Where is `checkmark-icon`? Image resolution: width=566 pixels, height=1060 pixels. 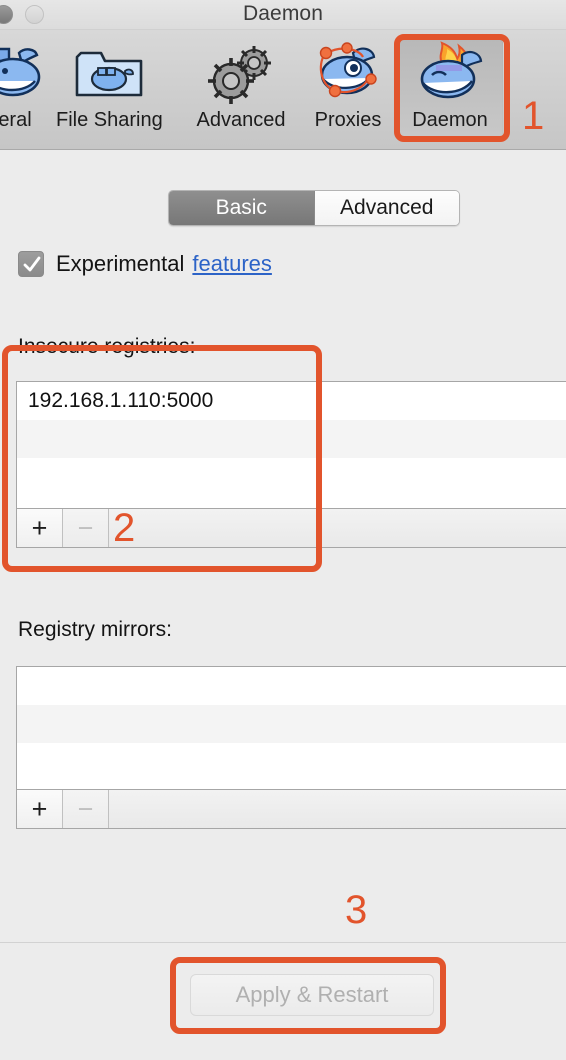
checkmark-icon is located at coordinates (32, 264).